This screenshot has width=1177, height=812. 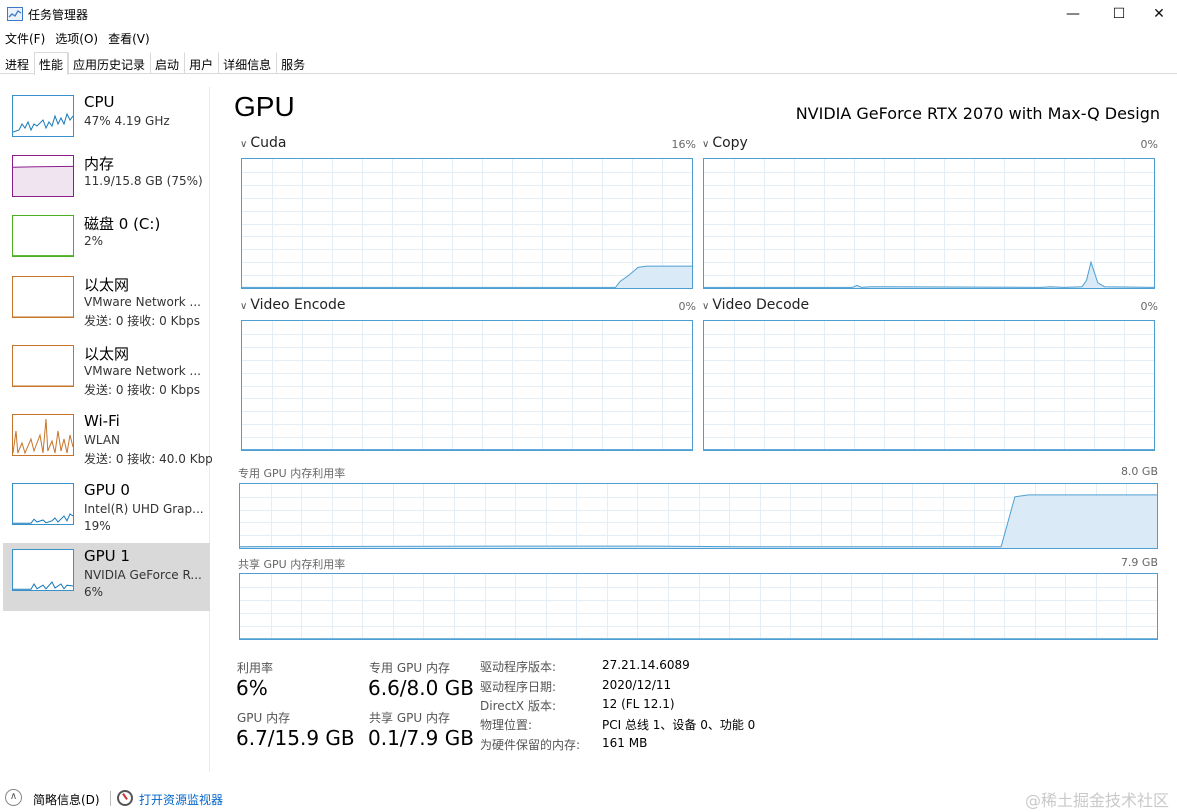 I want to click on dedicated-memory-label: 专用 GPU 内存利用率, so click(x=292, y=473).